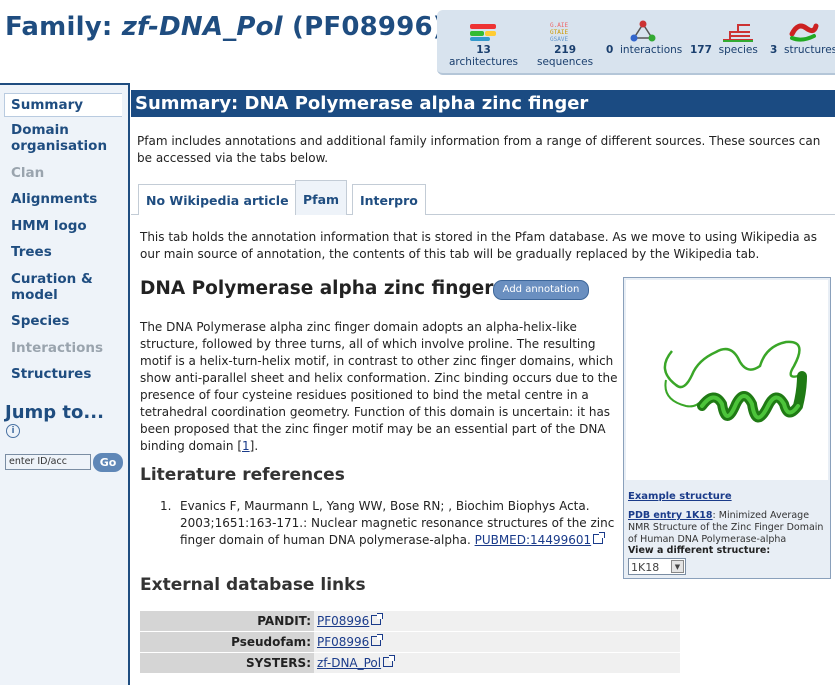 The width and height of the screenshot is (835, 685). What do you see at coordinates (57, 348) in the screenshot?
I see `sidebar-item-interactions: Interactions` at bounding box center [57, 348].